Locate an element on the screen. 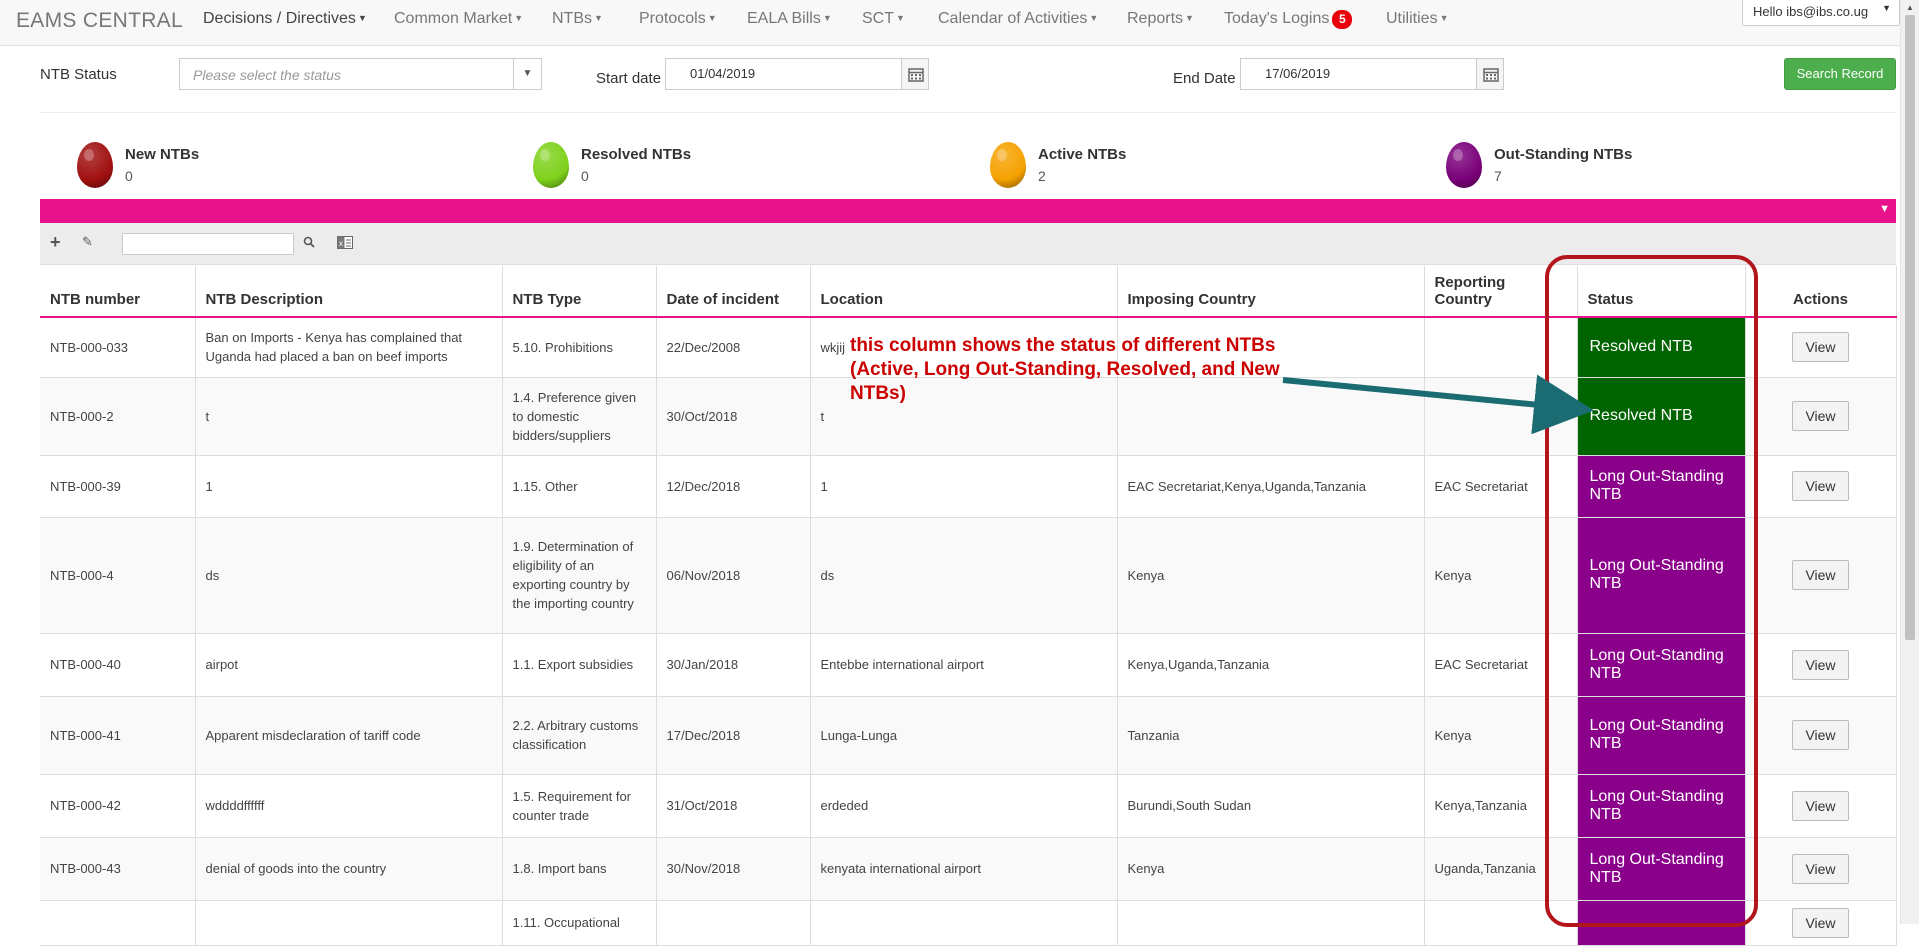  search-record-button: Search Record is located at coordinates (1840, 74).